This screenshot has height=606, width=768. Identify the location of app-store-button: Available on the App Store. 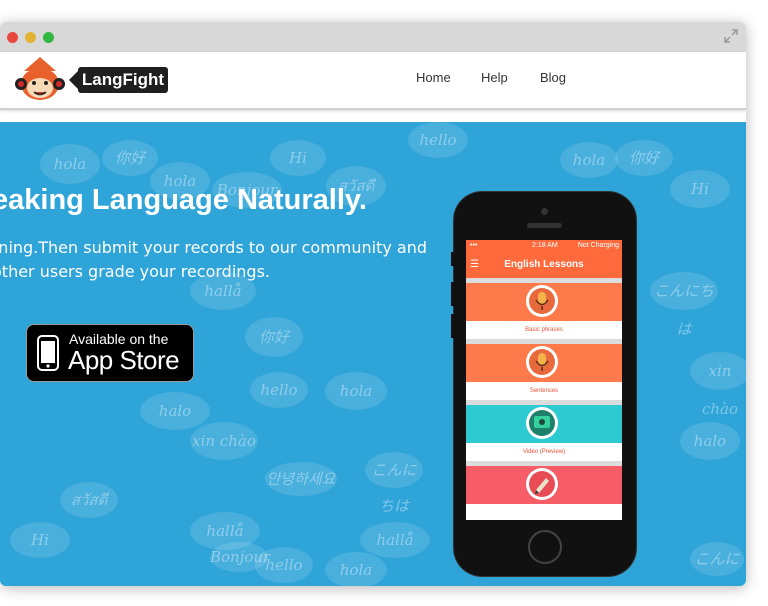
(110, 353).